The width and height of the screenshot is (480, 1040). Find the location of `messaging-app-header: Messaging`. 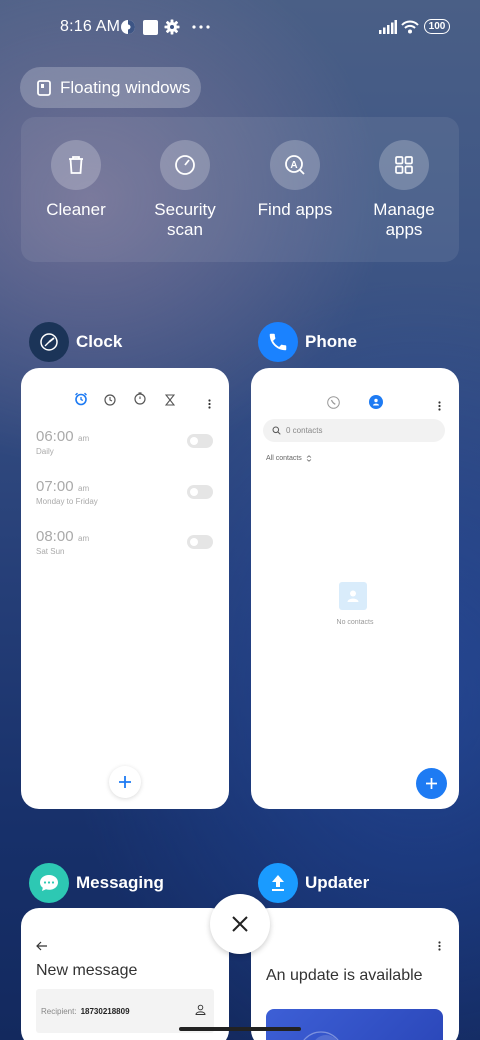

messaging-app-header: Messaging is located at coordinates (96, 883).